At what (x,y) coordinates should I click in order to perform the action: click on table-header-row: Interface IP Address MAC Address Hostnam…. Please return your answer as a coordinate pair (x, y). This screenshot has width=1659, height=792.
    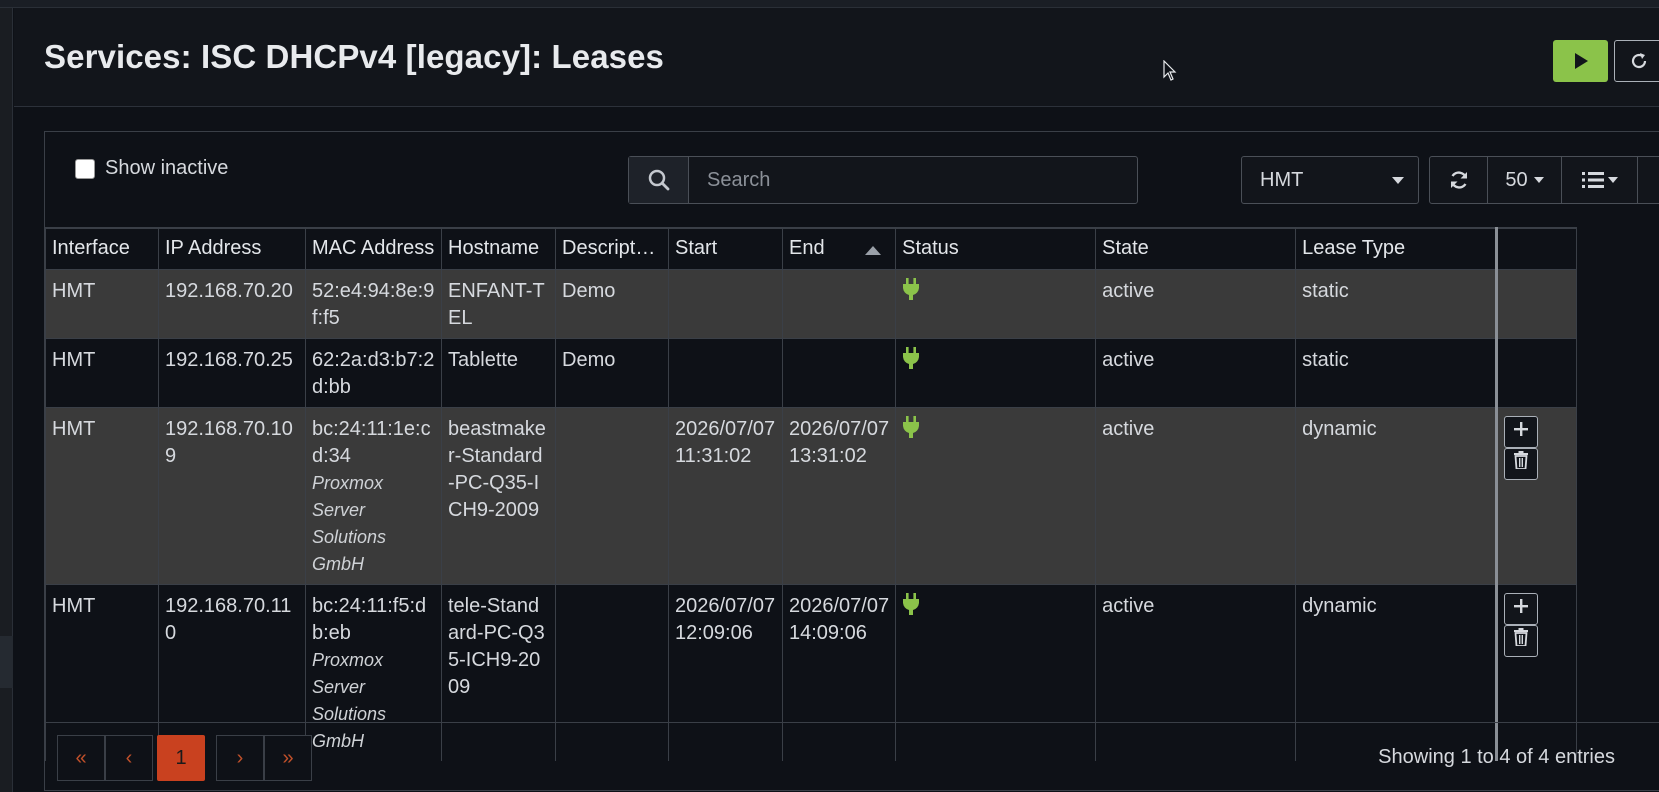
    Looking at the image, I should click on (811, 248).